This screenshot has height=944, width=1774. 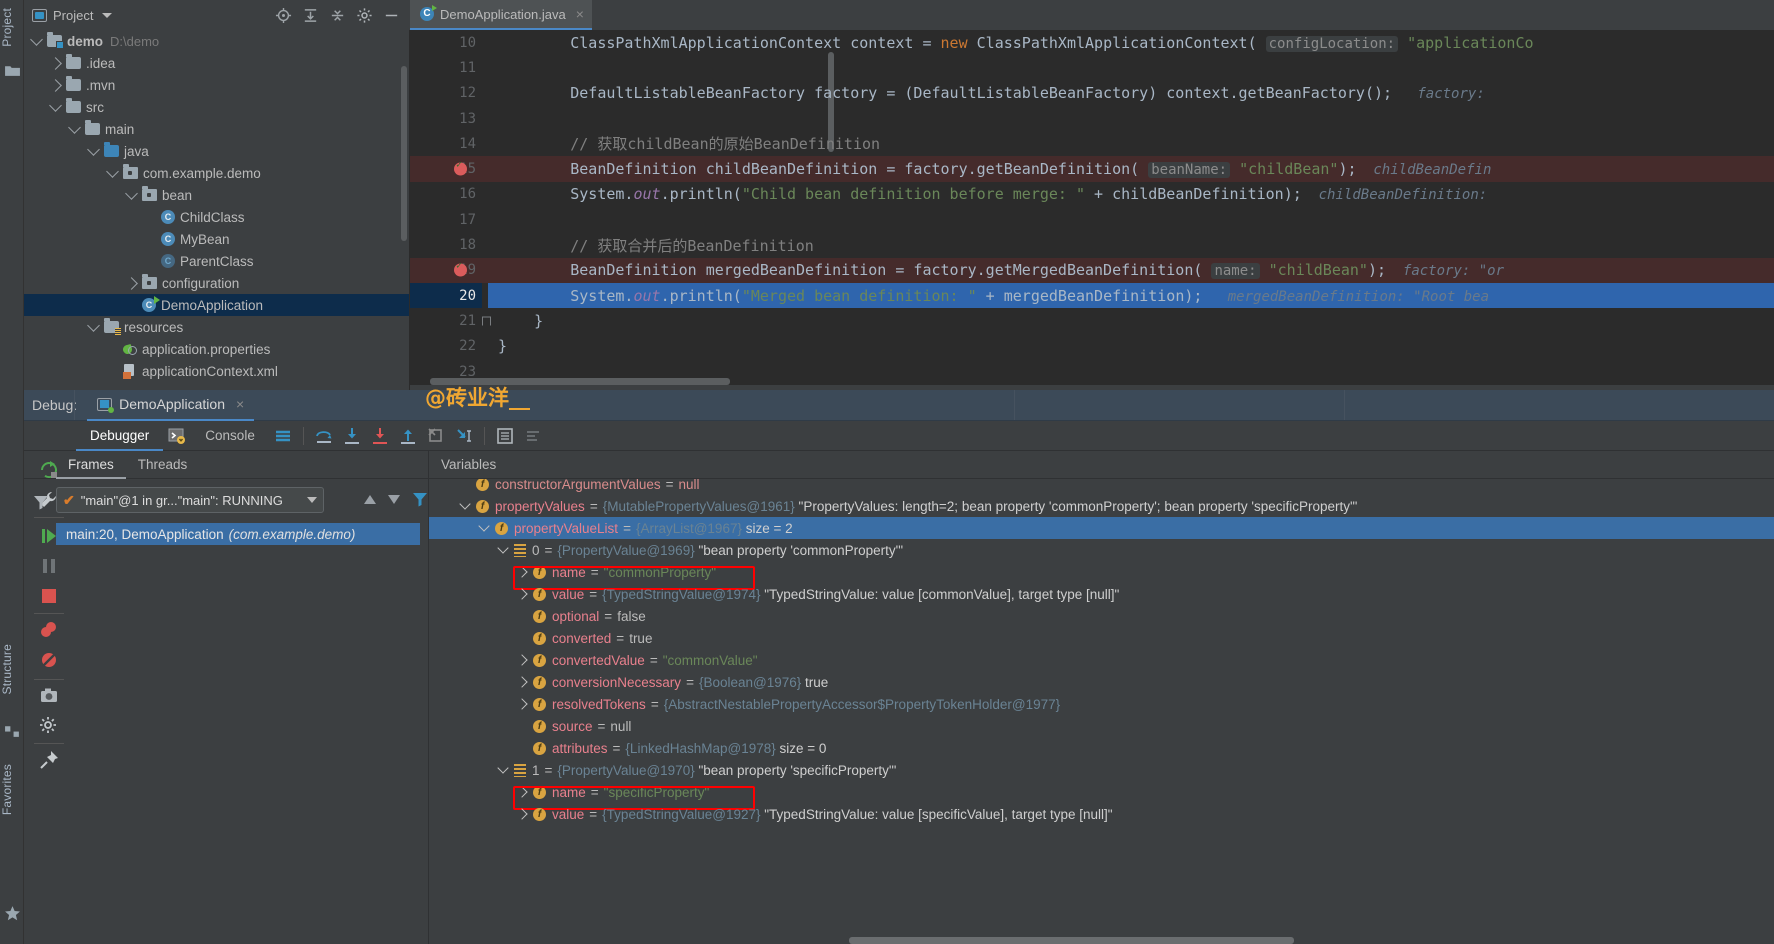 I want to click on structure-icon, so click(x=12, y=730).